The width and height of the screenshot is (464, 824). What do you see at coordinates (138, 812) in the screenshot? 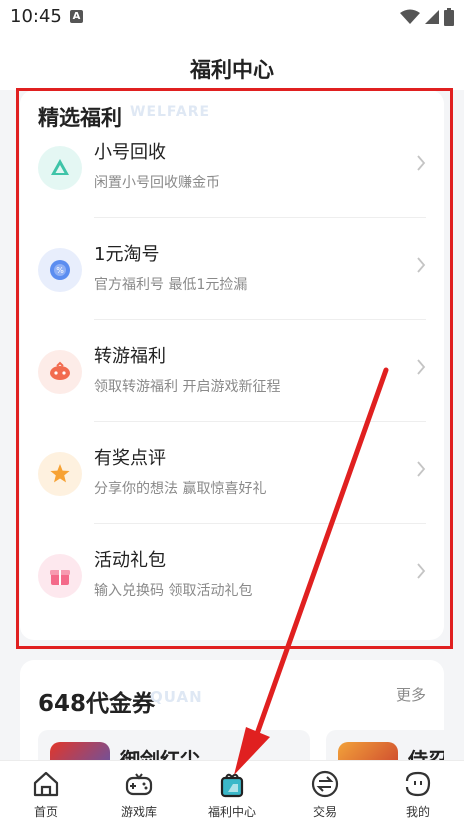
I see `tab-label: 游戏库` at bounding box center [138, 812].